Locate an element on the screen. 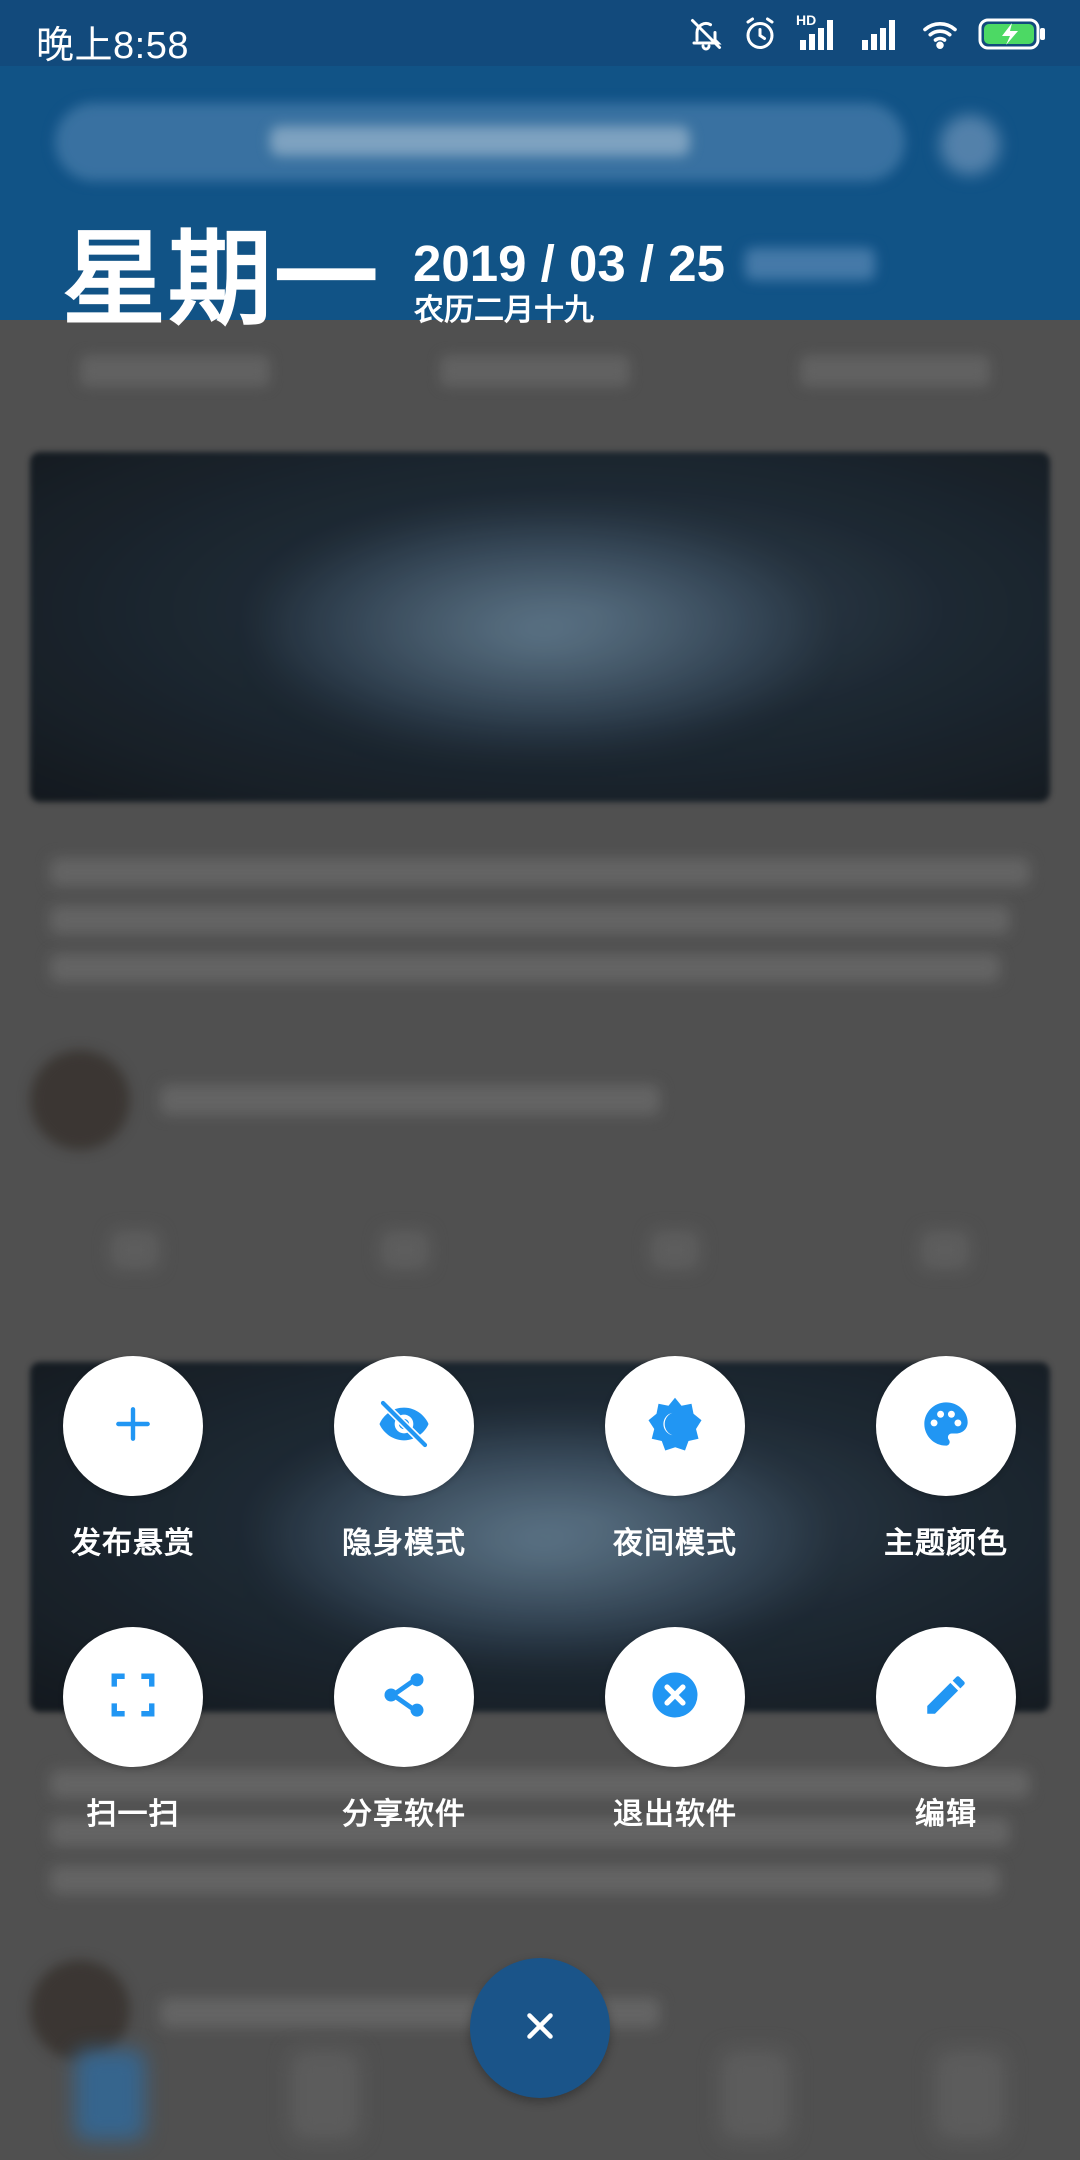 This screenshot has width=1080, height=2160. menu-item-theme-color: 主题颜色 is located at coordinates (946, 1459).